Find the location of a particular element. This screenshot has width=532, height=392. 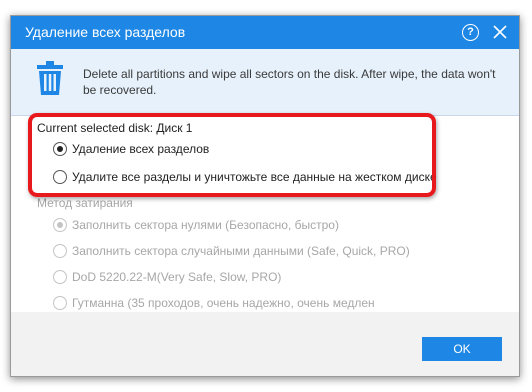

current-disk-label: Current selected disk: Диск 1 is located at coordinates (115, 128).